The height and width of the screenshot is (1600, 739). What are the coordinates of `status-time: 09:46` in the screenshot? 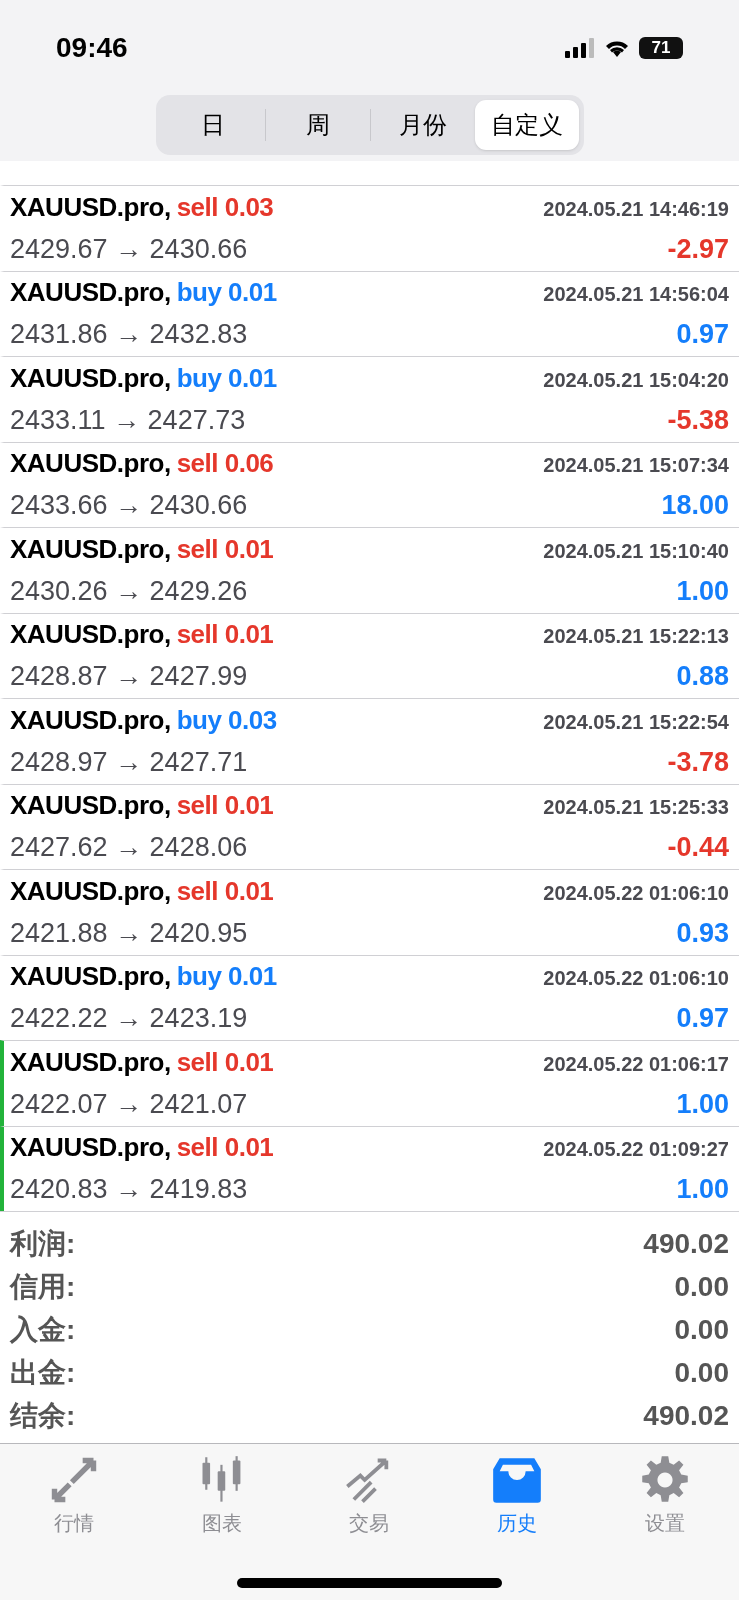 It's located at (92, 47).